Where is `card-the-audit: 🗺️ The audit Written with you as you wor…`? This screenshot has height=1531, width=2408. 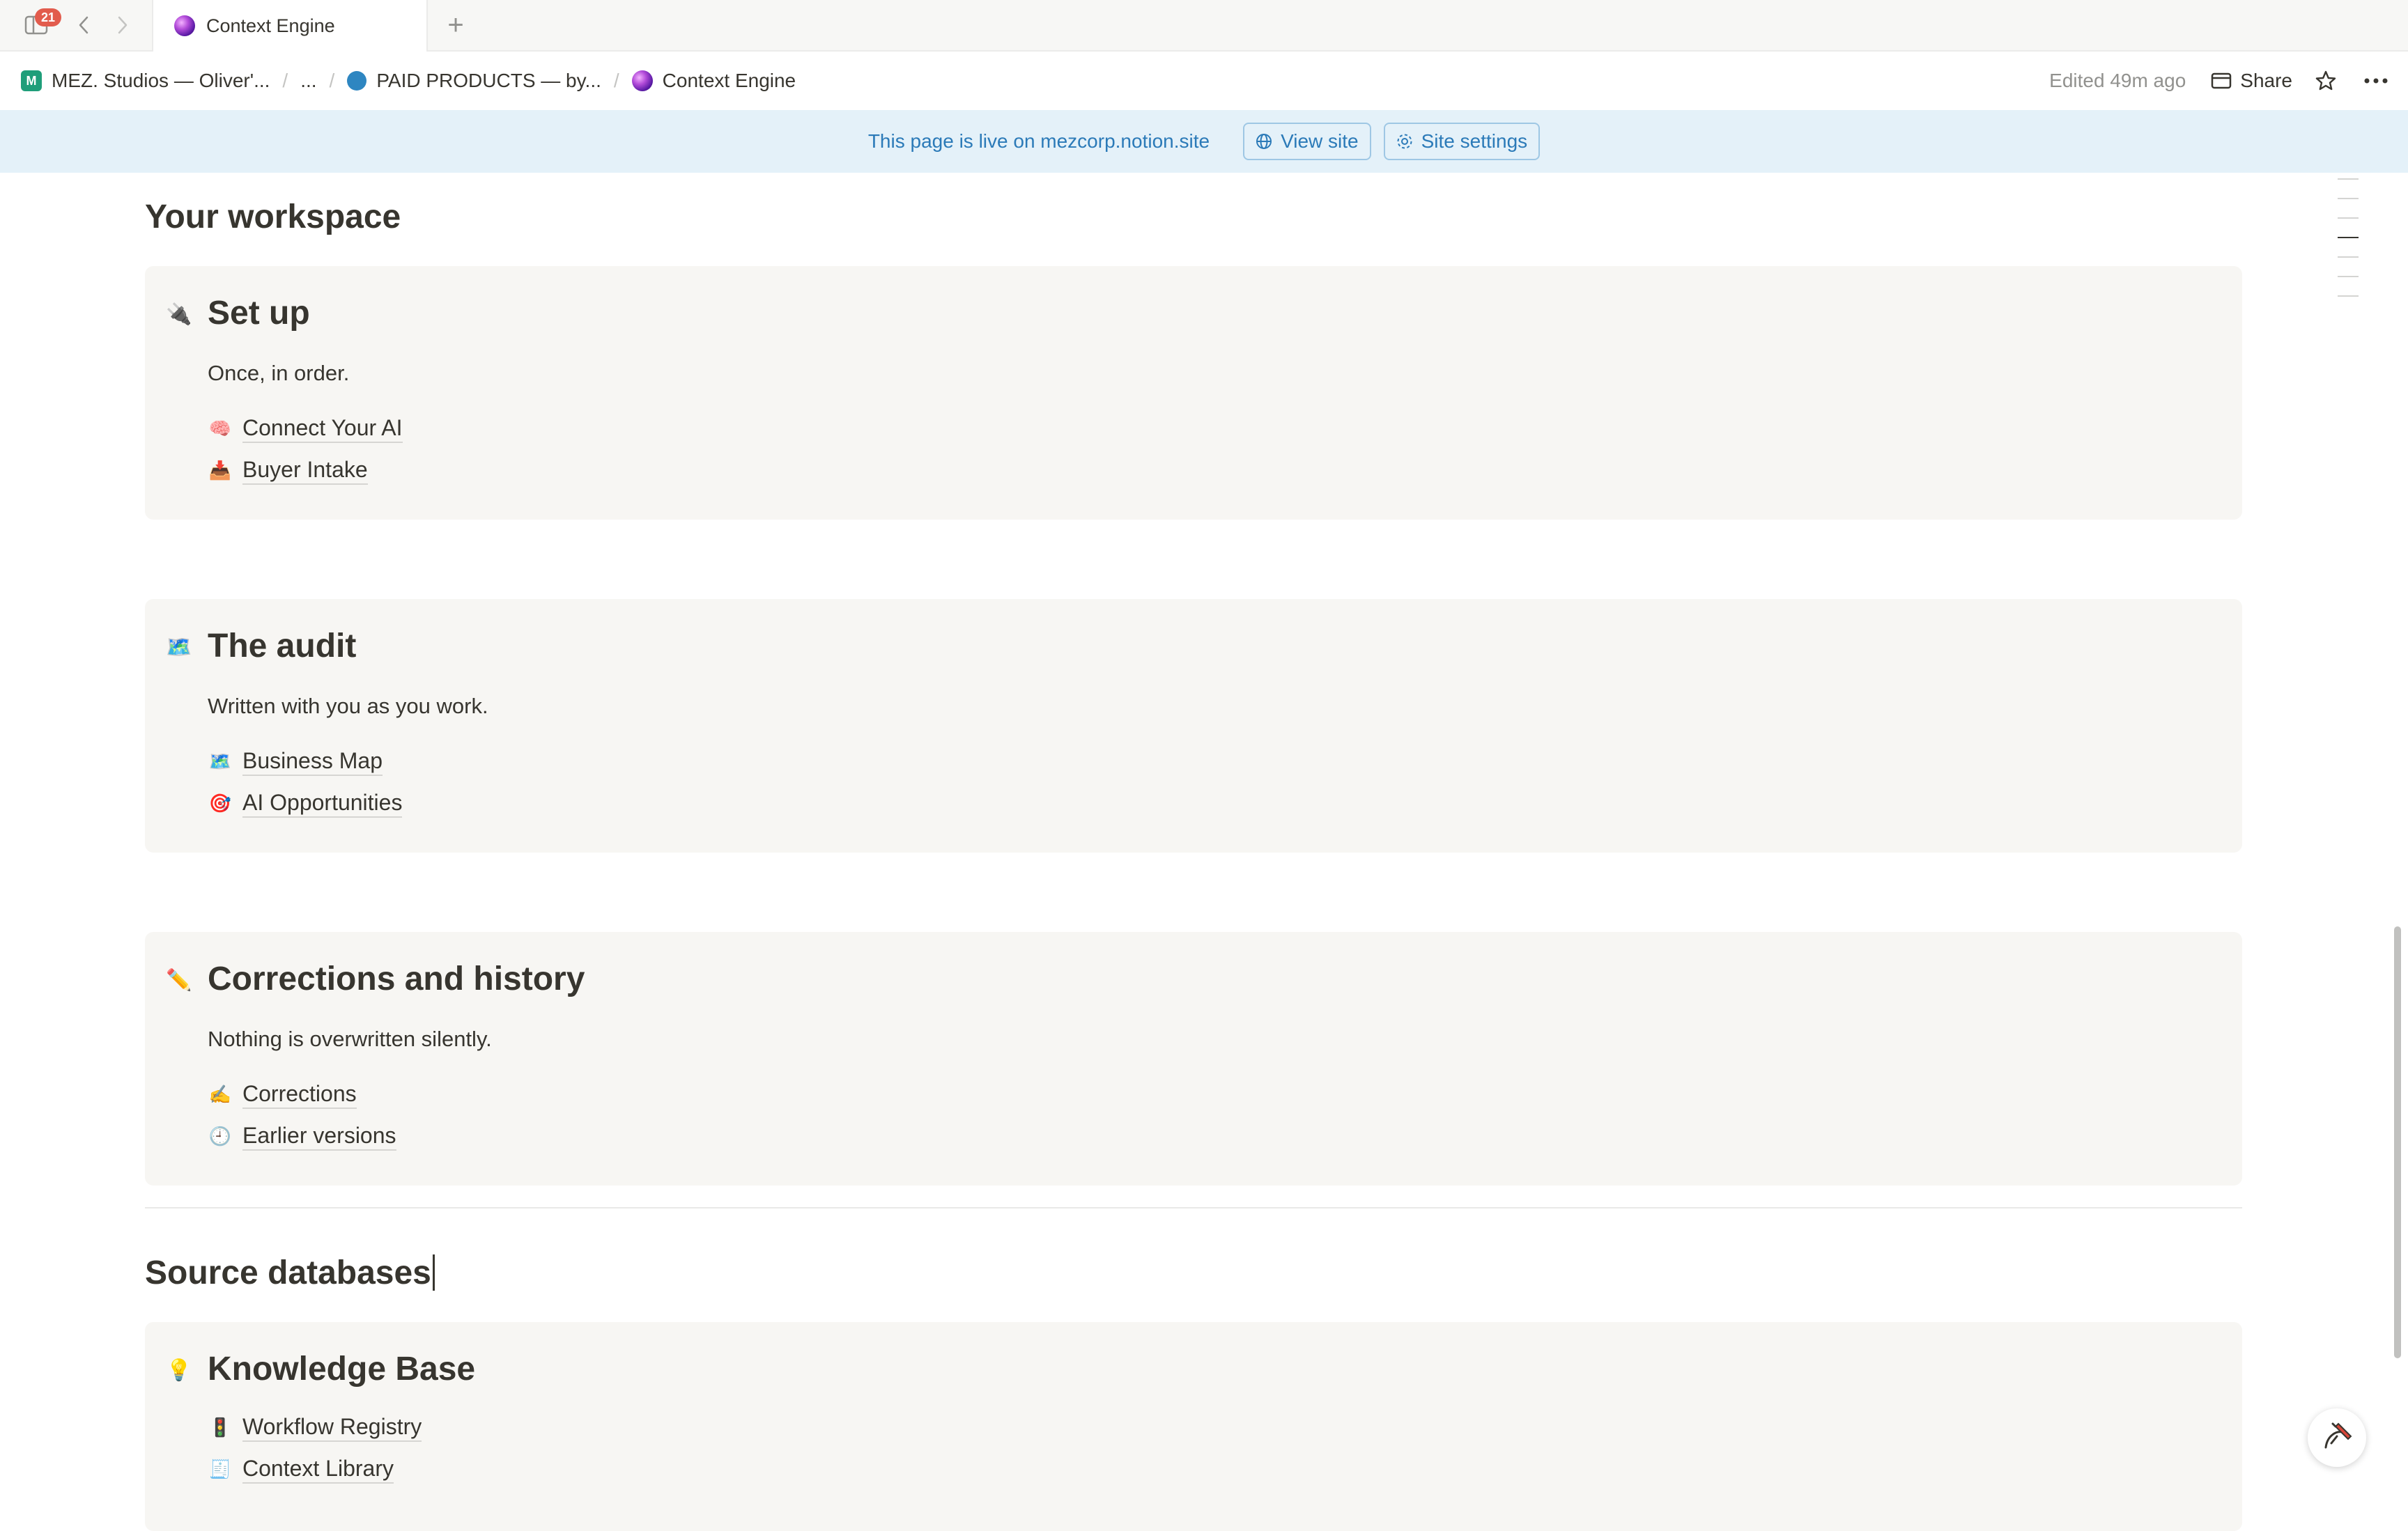
card-the-audit: 🗺️ The audit Written with you as you wor… is located at coordinates (1193, 726).